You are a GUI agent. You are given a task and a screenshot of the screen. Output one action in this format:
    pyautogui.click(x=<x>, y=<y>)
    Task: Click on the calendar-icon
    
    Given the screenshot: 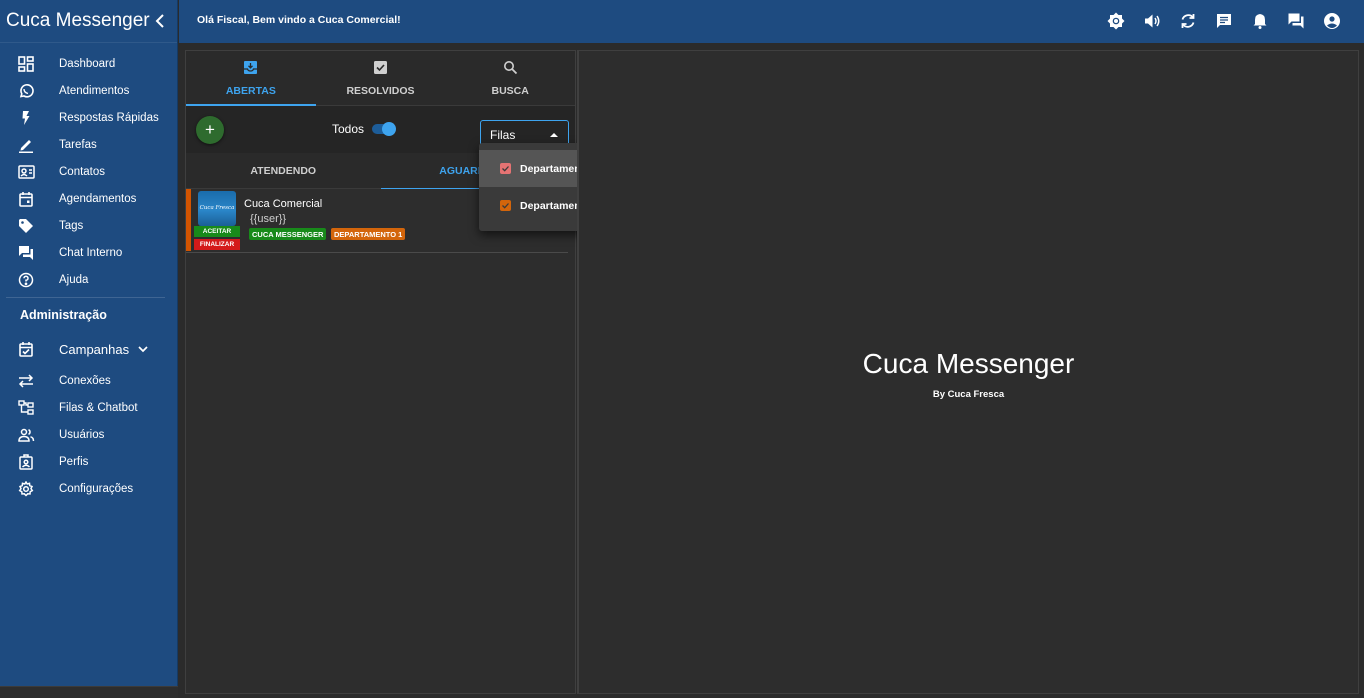 What is the action you would take?
    pyautogui.click(x=26, y=199)
    